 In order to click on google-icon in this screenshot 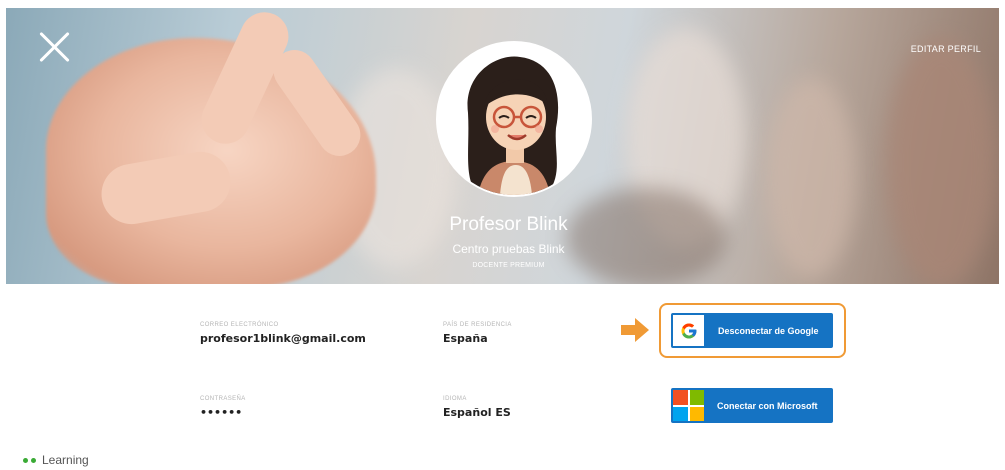, I will do `click(688, 330)`.